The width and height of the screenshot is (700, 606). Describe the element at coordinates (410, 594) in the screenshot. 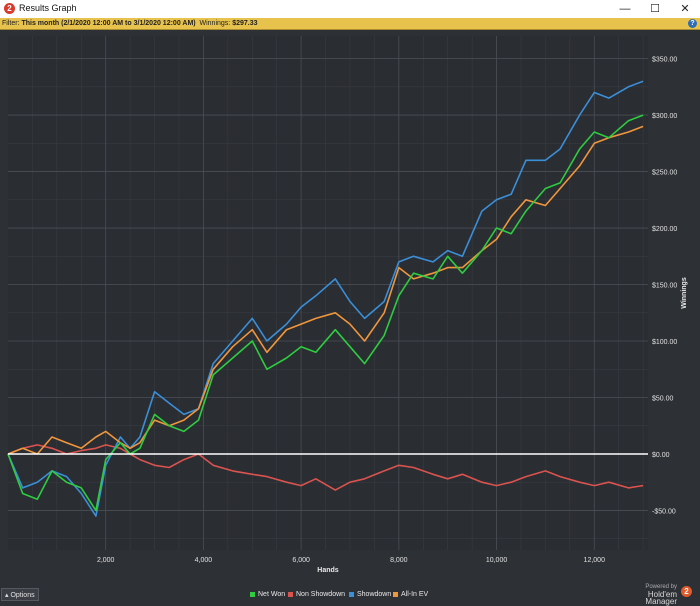

I see `legend-item-all-in-ev: All-In EV` at that location.